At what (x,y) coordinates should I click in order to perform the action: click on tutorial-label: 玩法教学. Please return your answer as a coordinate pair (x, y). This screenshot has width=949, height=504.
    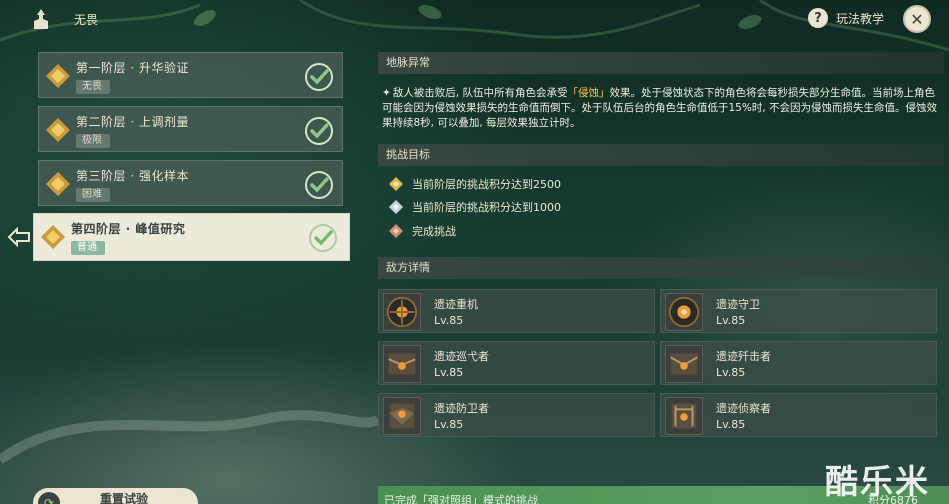
    Looking at the image, I should click on (860, 18).